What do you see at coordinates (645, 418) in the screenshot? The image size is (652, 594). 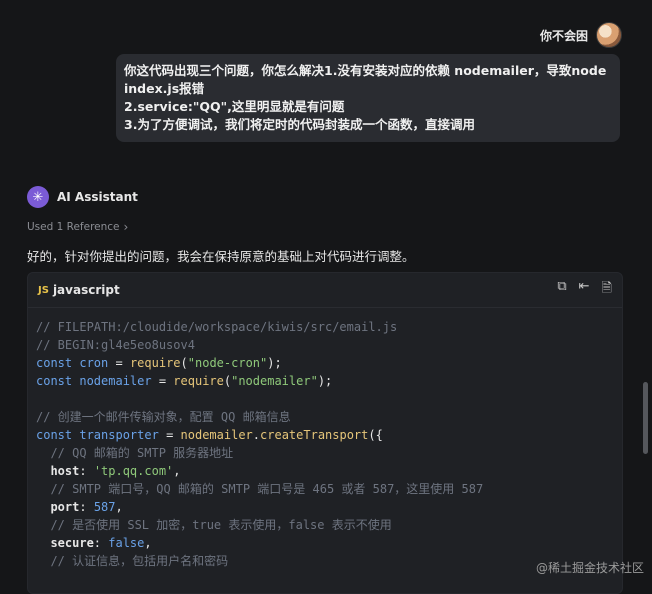 I see `scrollbar` at bounding box center [645, 418].